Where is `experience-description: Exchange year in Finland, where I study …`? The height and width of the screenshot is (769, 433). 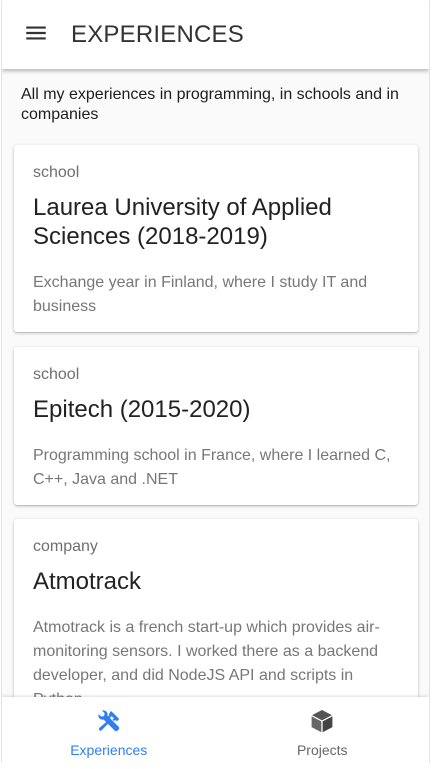
experience-description: Exchange year in Finland, where I study … is located at coordinates (200, 294).